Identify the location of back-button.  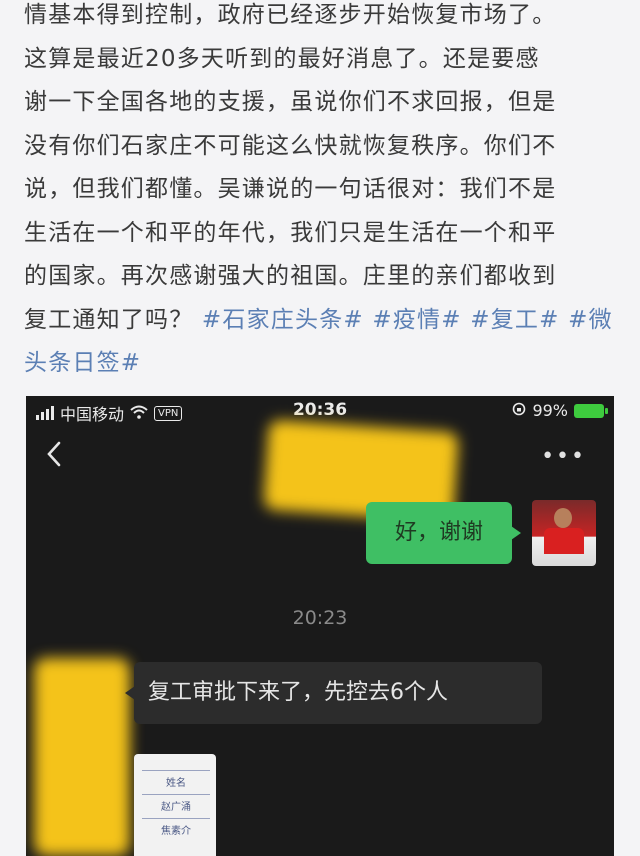
(54, 456).